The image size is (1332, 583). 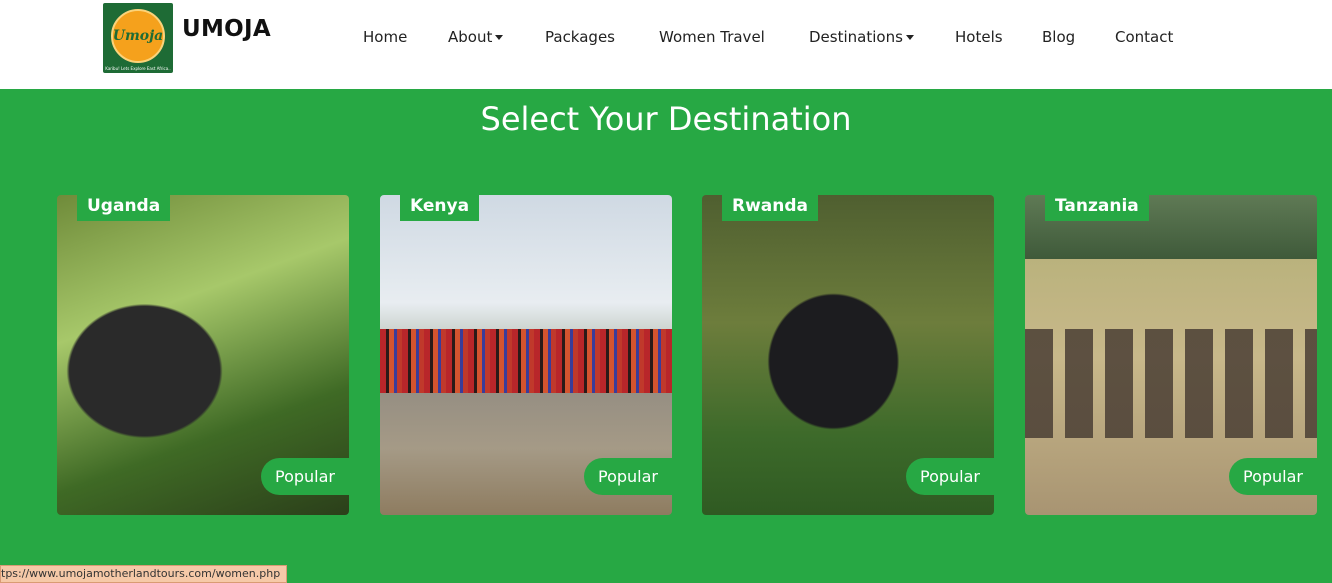 What do you see at coordinates (979, 37) in the screenshot?
I see `nav-hotels: Hotels` at bounding box center [979, 37].